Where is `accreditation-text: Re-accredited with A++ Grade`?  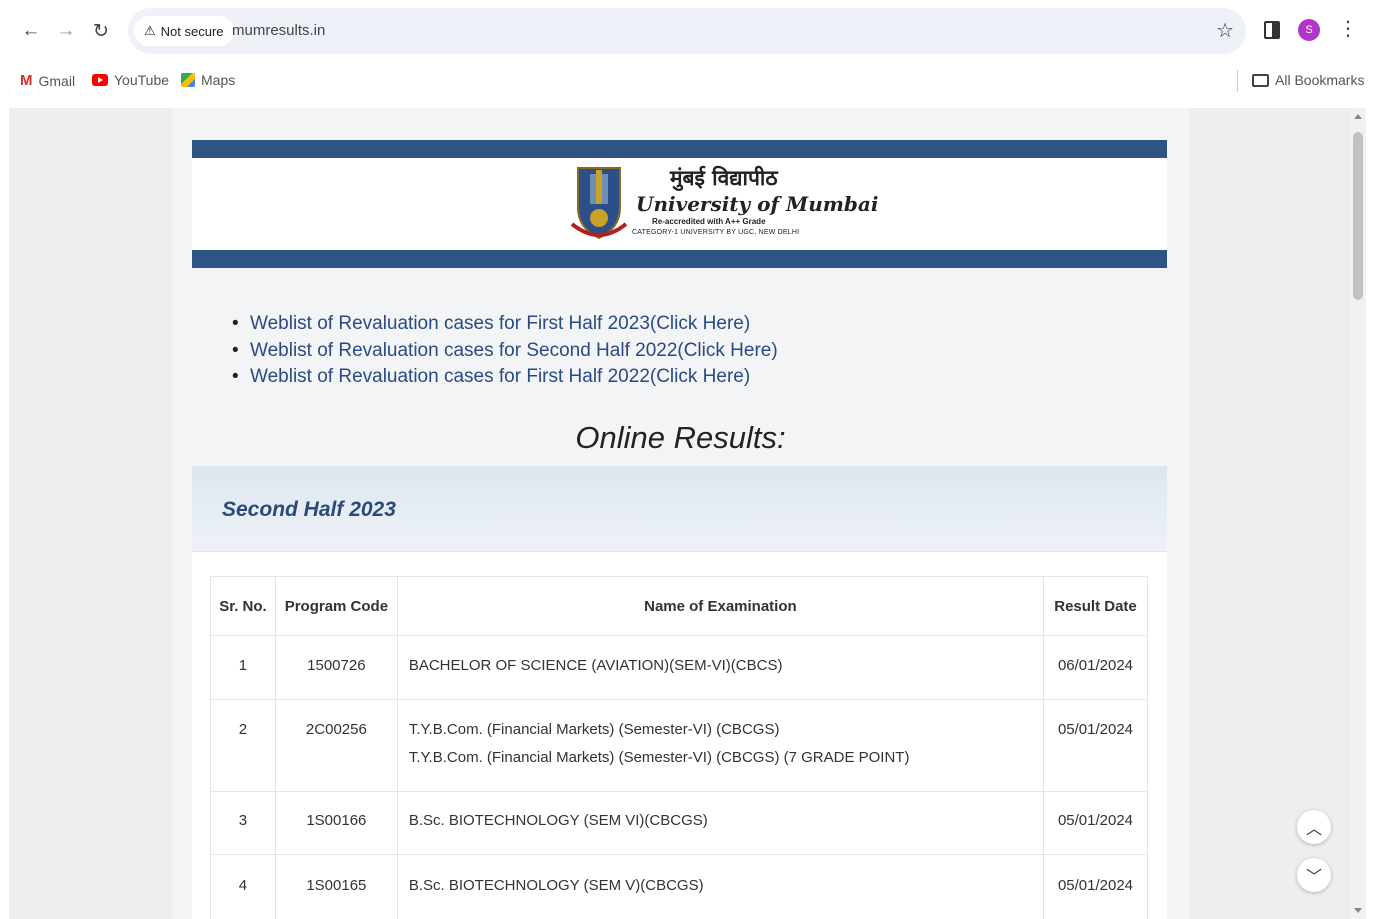 accreditation-text: Re-accredited with A++ Grade is located at coordinates (709, 221).